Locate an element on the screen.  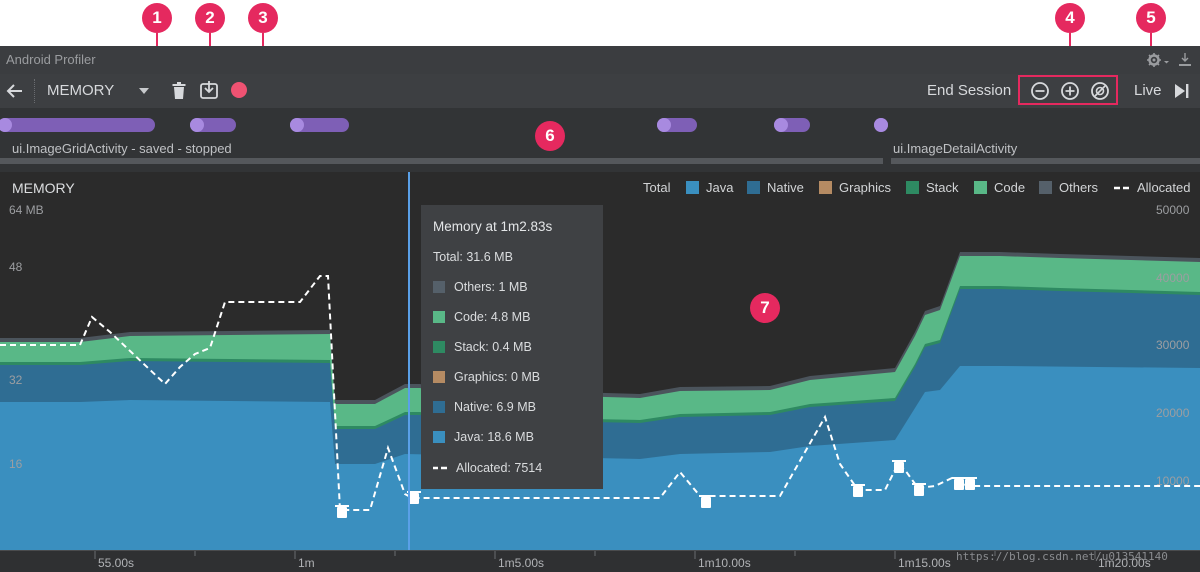
tooltip-stack: Stack: 0.4 MB is located at coordinates (482, 347).